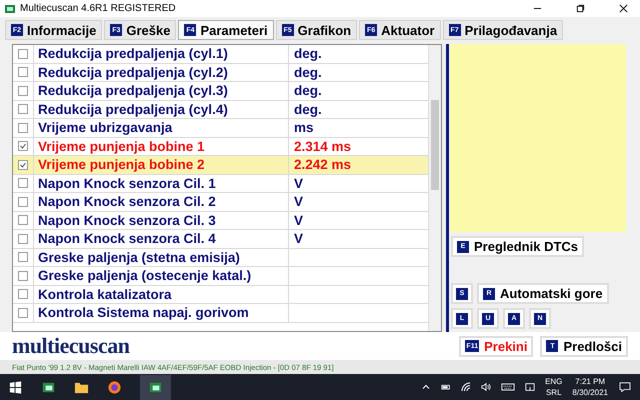 This screenshot has width=640, height=400. I want to click on parameter-name: Vrijeme ubrizgavanja, so click(105, 128).